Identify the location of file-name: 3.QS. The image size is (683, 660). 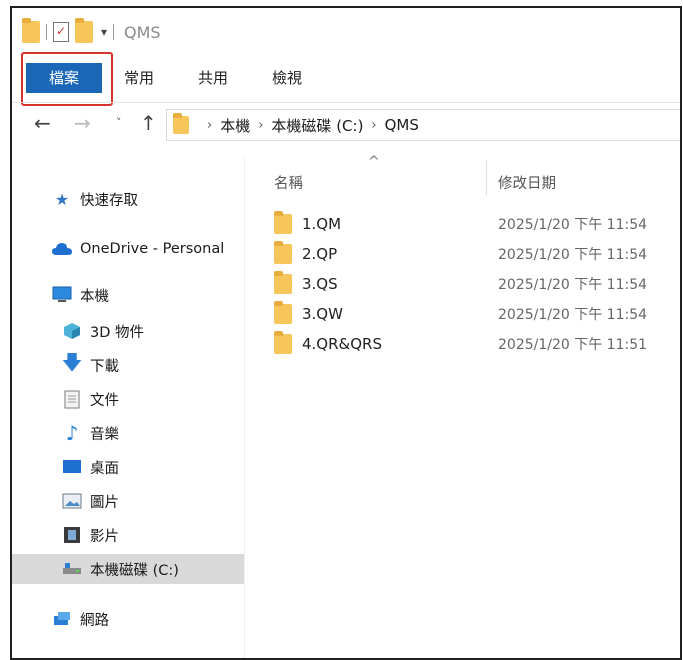
(320, 284).